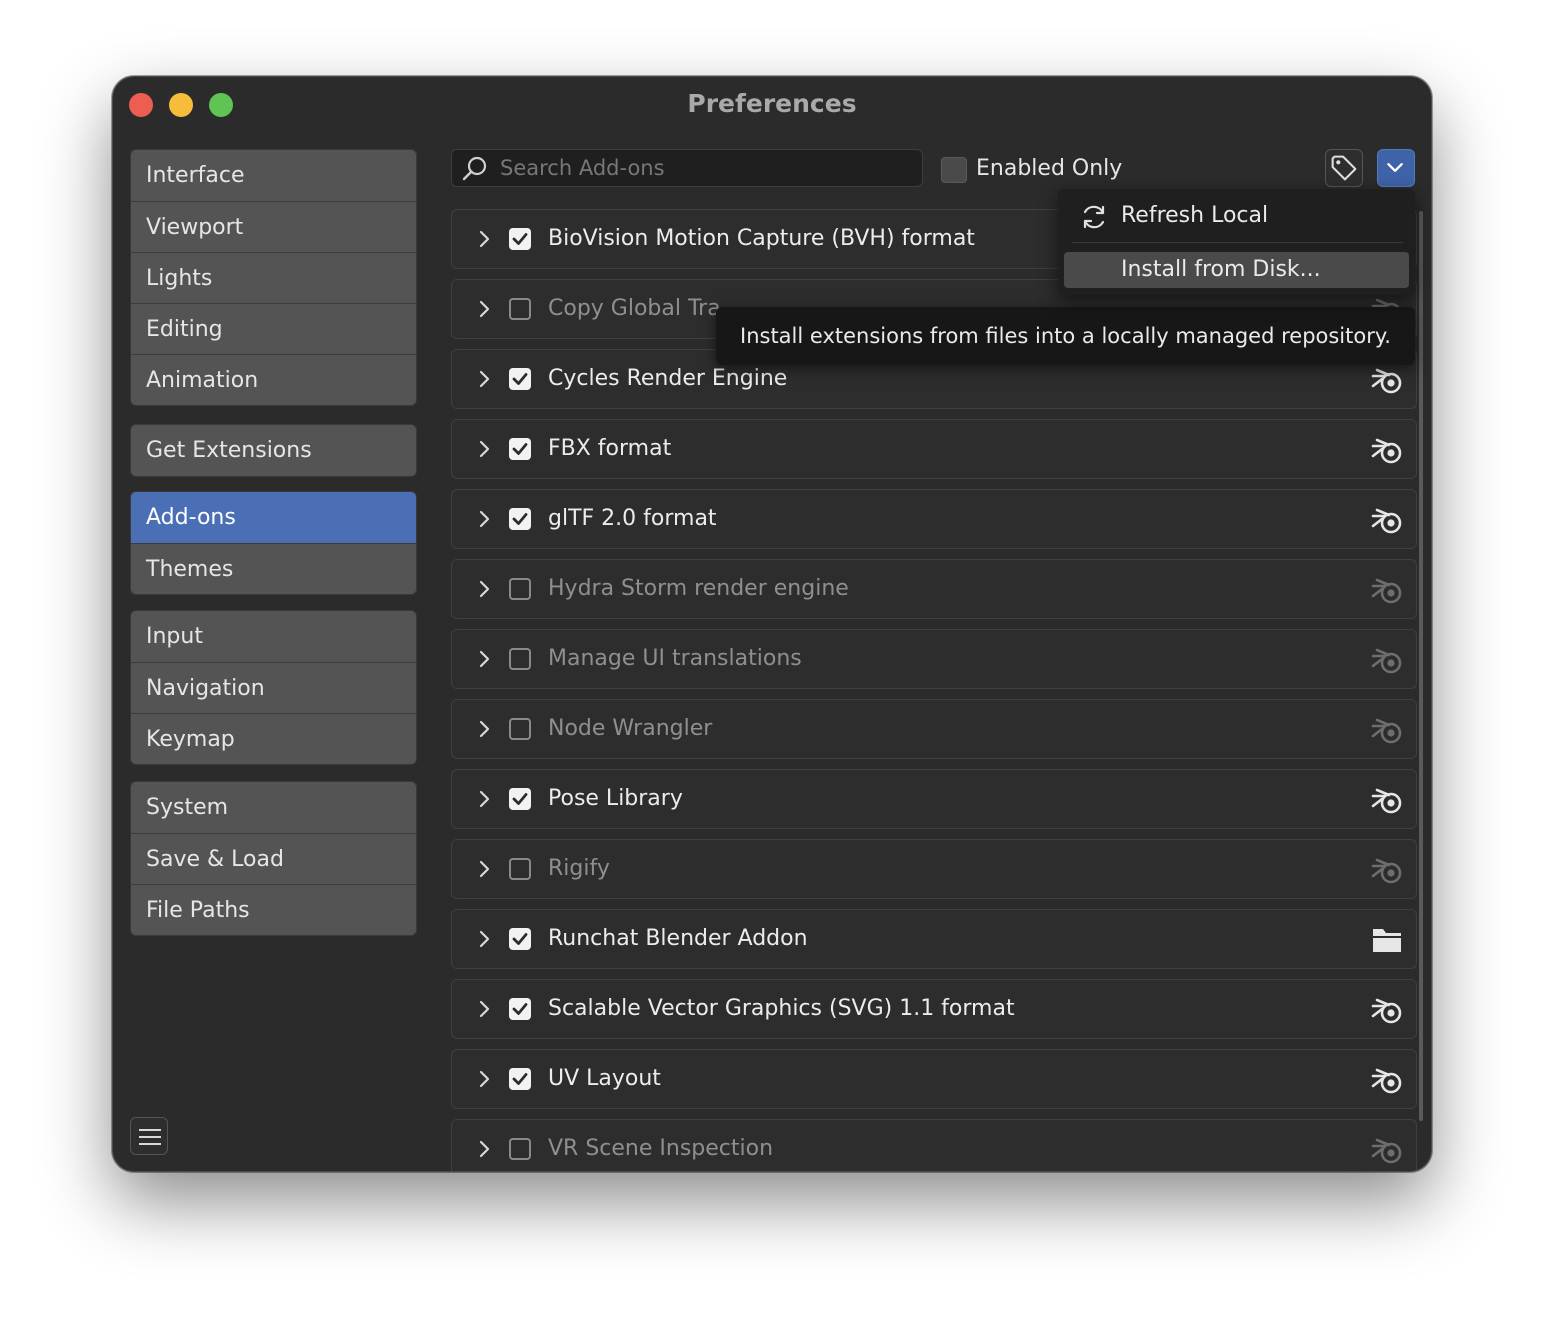  Describe the element at coordinates (1387, 940) in the screenshot. I see `folder-icon` at that location.